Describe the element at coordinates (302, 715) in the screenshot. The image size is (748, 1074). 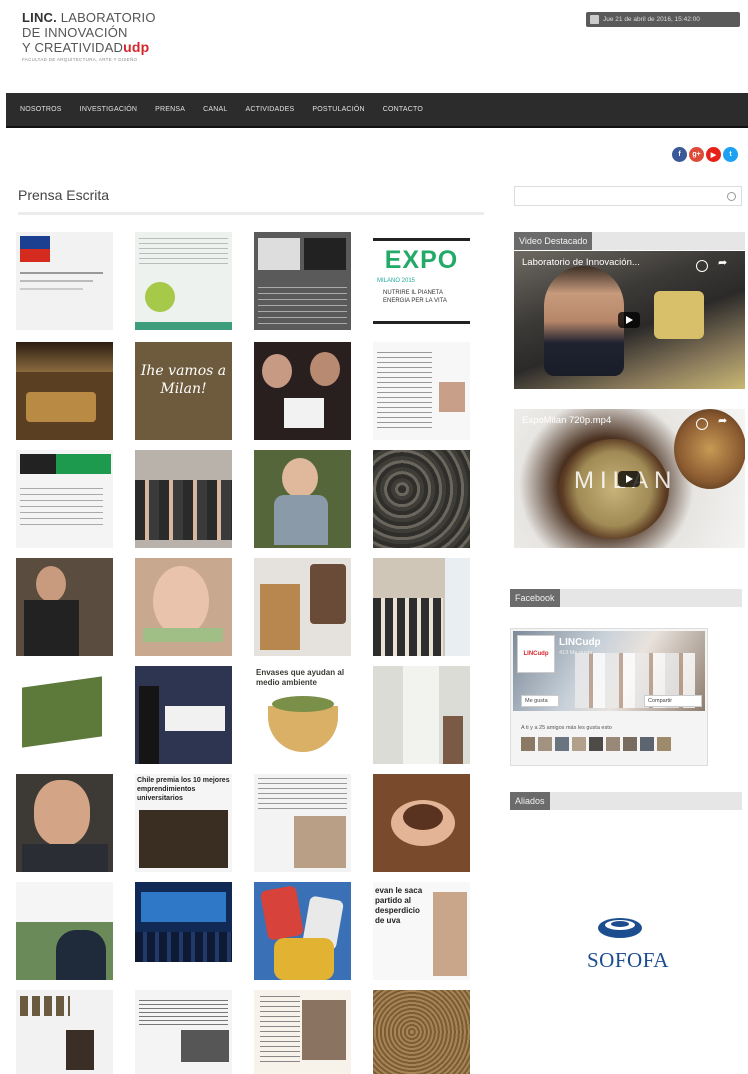
I see `tile-envases: Envases que ayudan al medio ambiente` at that location.